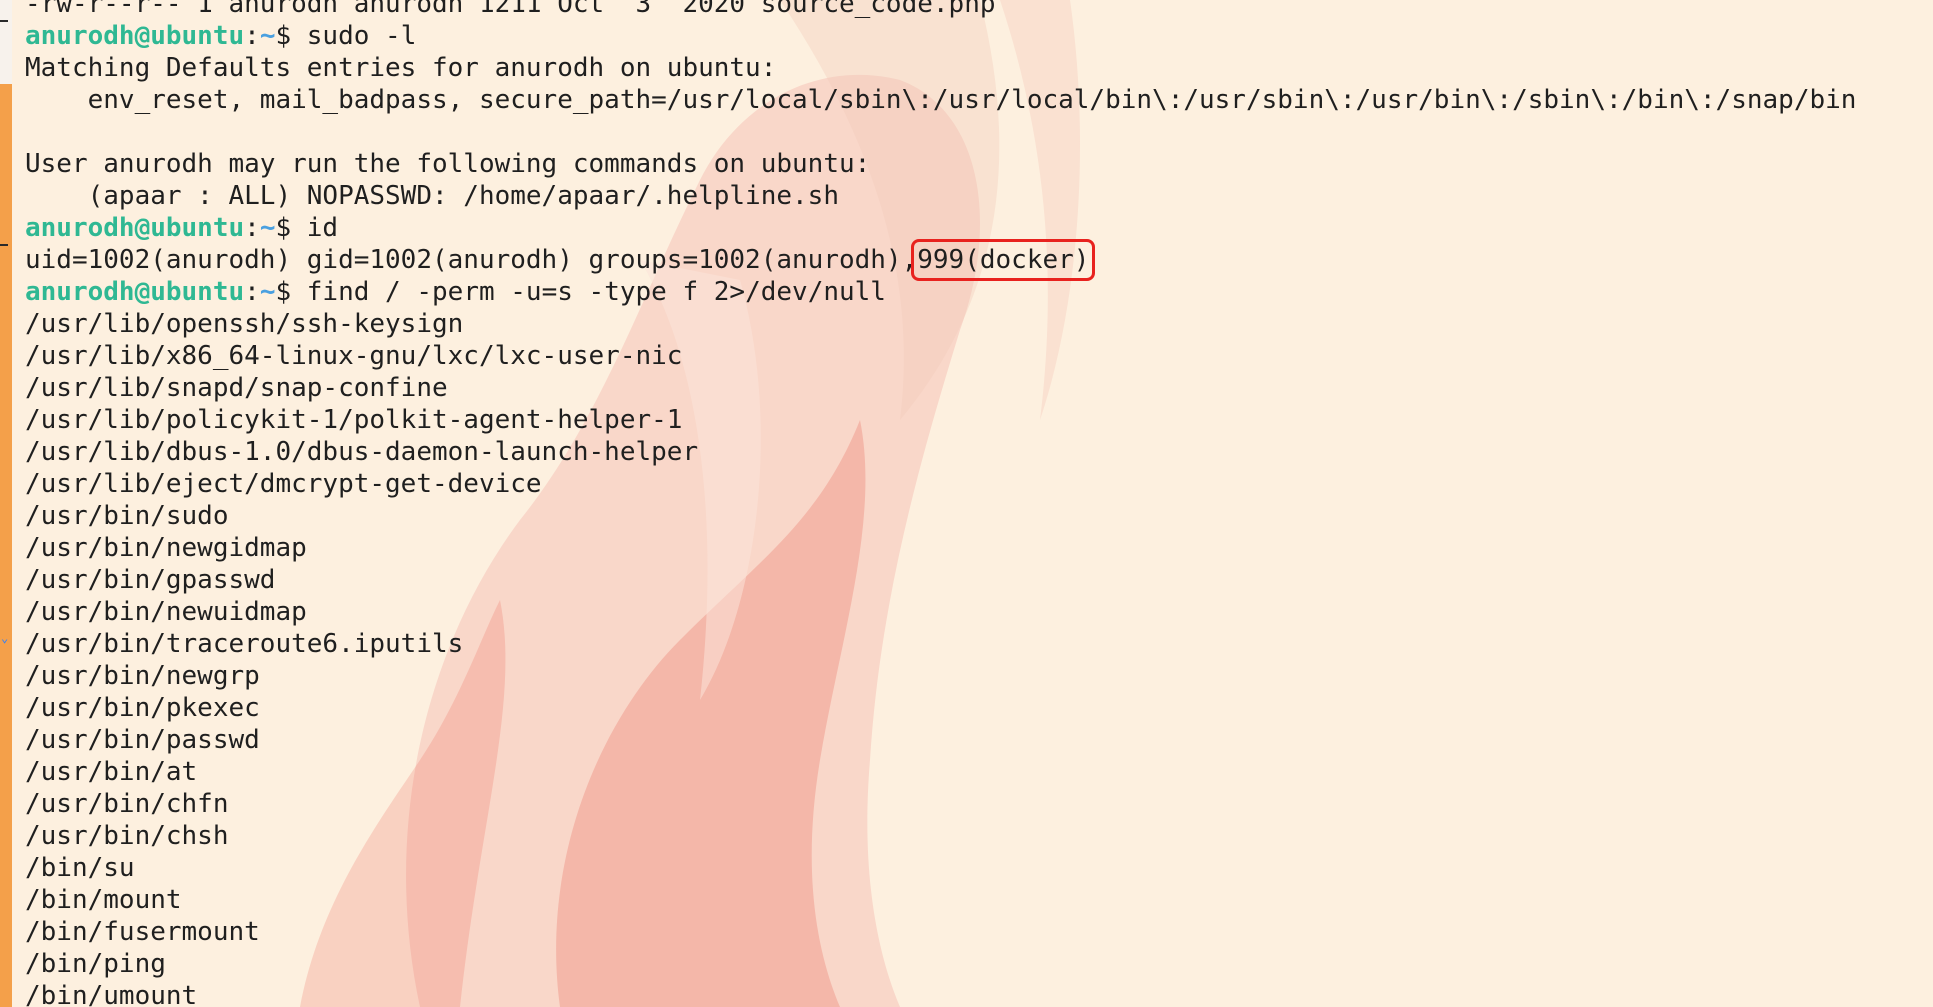 Image resolution: width=1933 pixels, height=1007 pixels. I want to click on output-text: /bin/fusermount, so click(142, 932).